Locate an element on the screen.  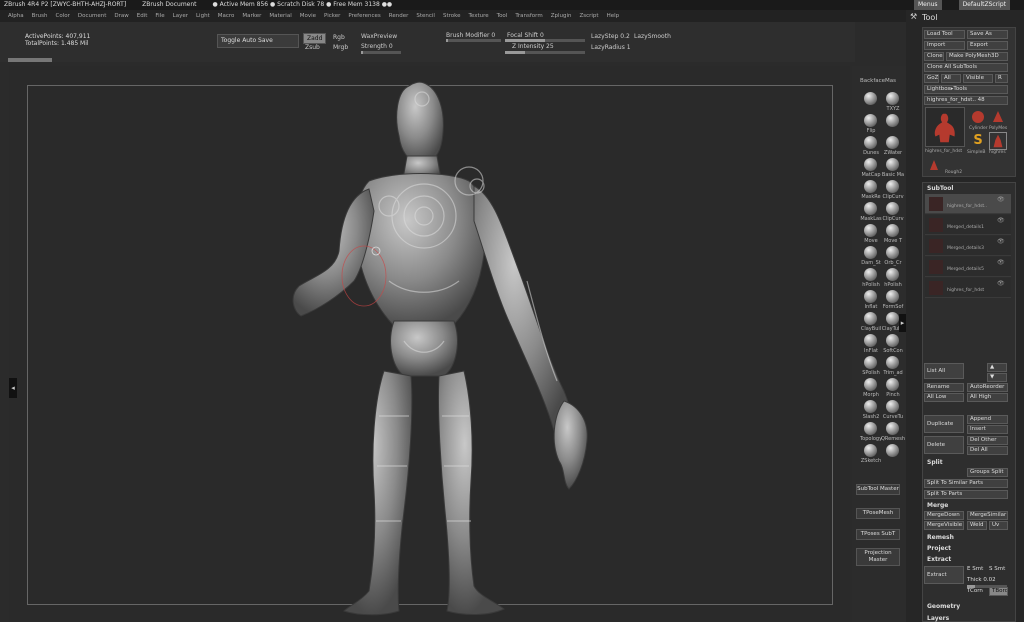
menu-zplugin: Zplugin is located at coordinates (561, 16).